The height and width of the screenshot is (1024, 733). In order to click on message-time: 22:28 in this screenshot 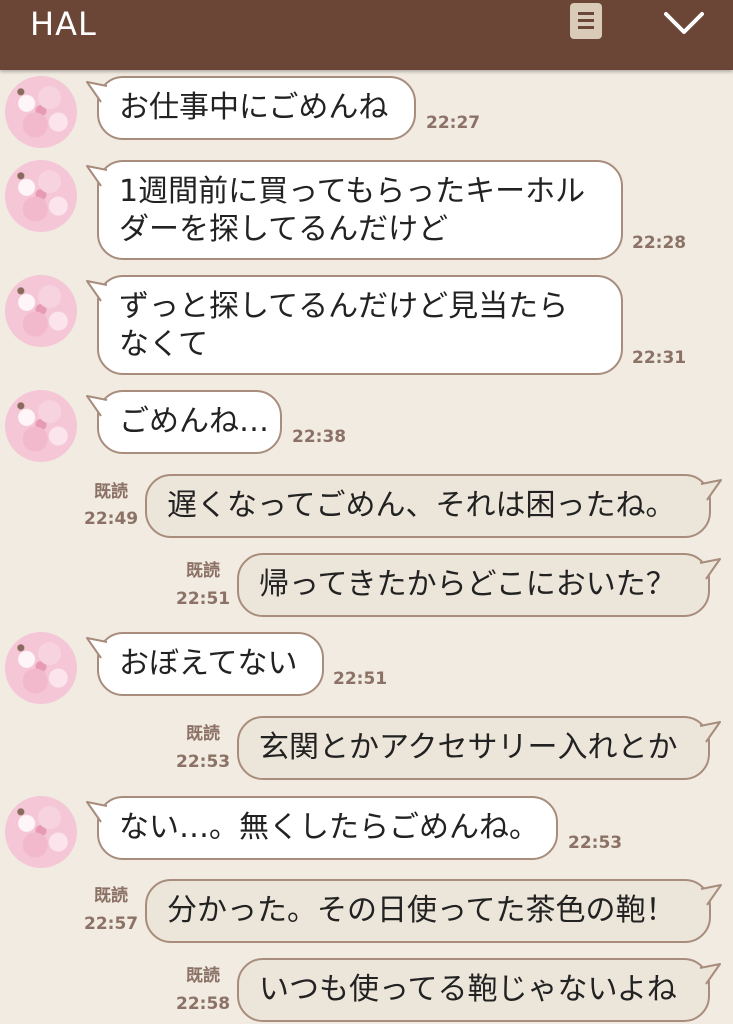, I will do `click(659, 243)`.